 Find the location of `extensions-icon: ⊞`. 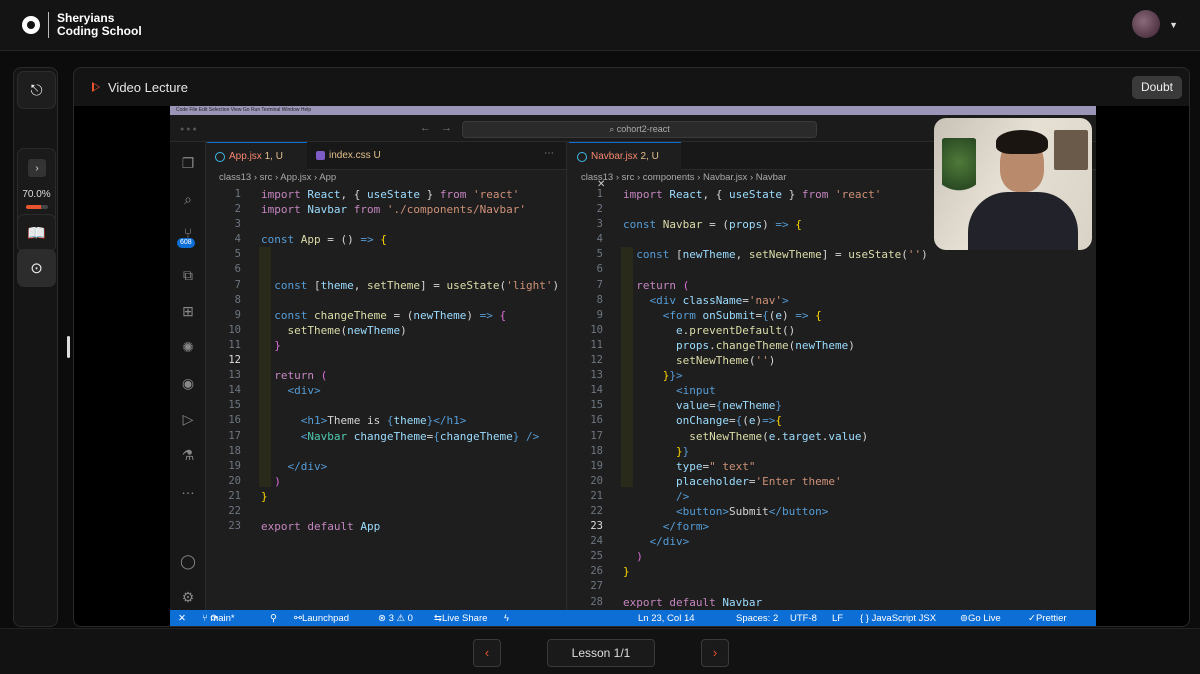

extensions-icon: ⊞ is located at coordinates (188, 311).